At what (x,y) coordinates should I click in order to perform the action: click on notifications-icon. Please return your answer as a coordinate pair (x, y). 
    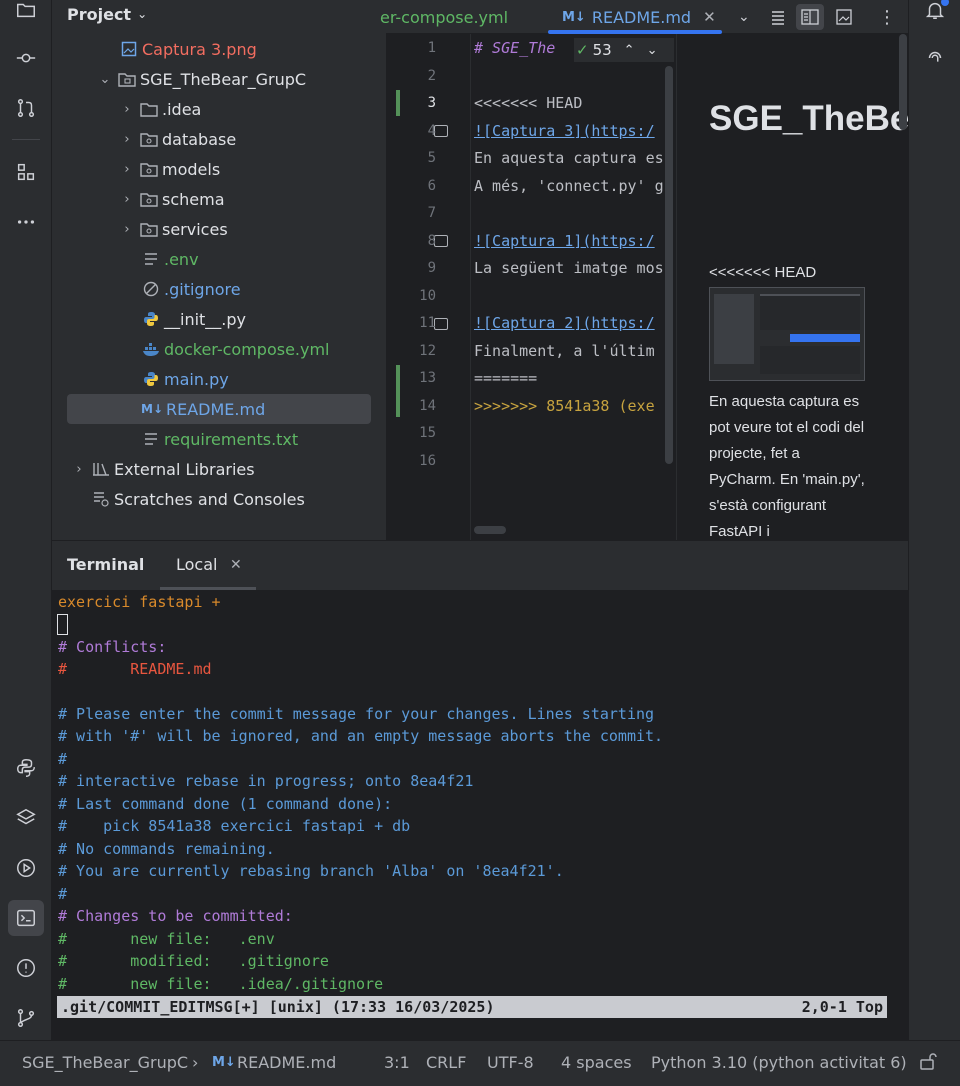
    Looking at the image, I should click on (935, 14).